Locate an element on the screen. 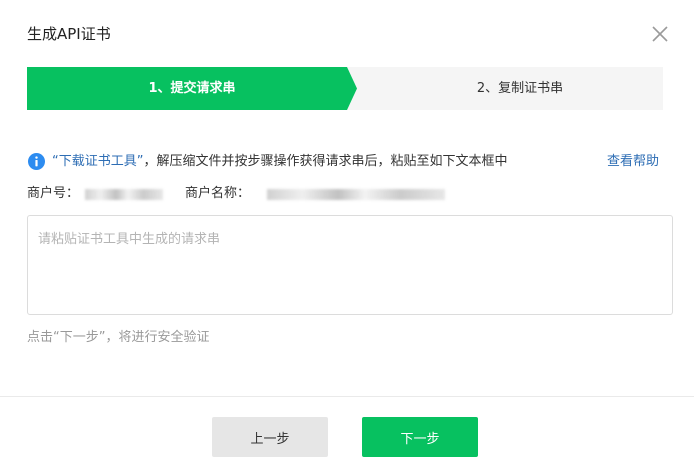 The height and width of the screenshot is (469, 694). notice-body: ，解压缩文件并按步骤操作获得请求串后，粘贴至如下文本框中 is located at coordinates (325, 161).